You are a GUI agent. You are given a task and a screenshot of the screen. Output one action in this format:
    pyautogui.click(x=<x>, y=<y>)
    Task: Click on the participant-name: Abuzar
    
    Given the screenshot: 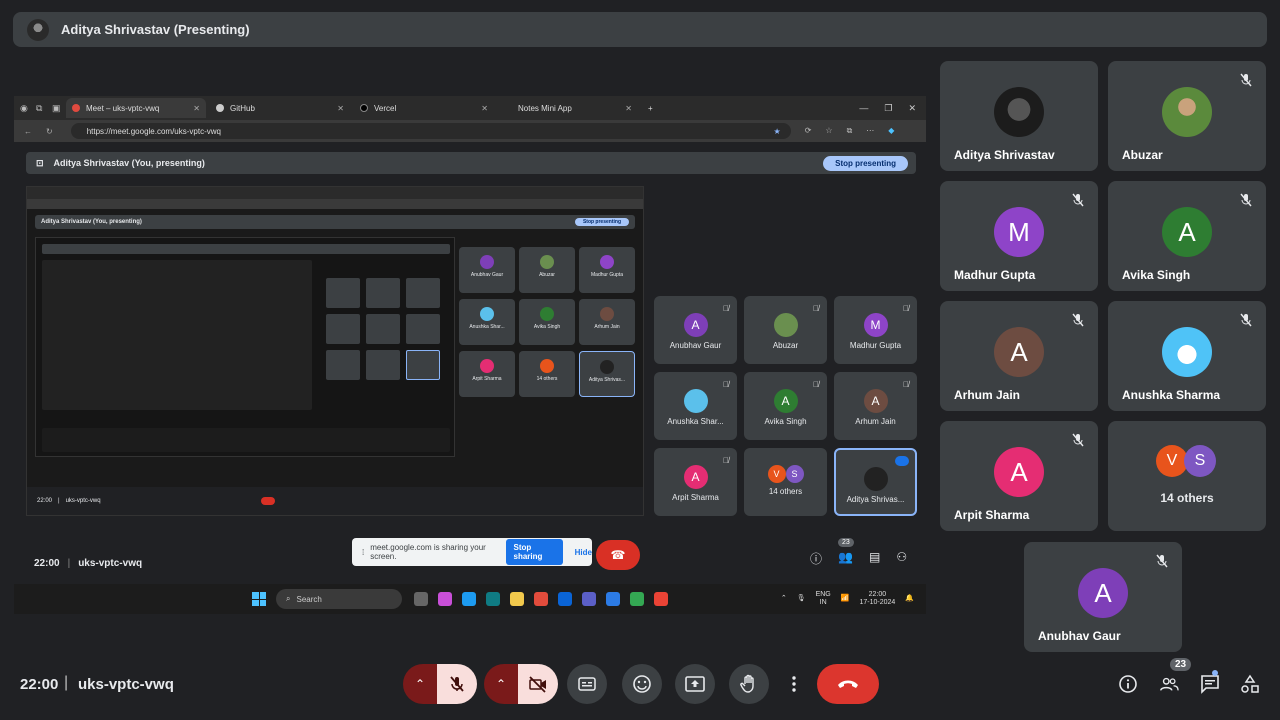 What is the action you would take?
    pyautogui.click(x=1142, y=155)
    